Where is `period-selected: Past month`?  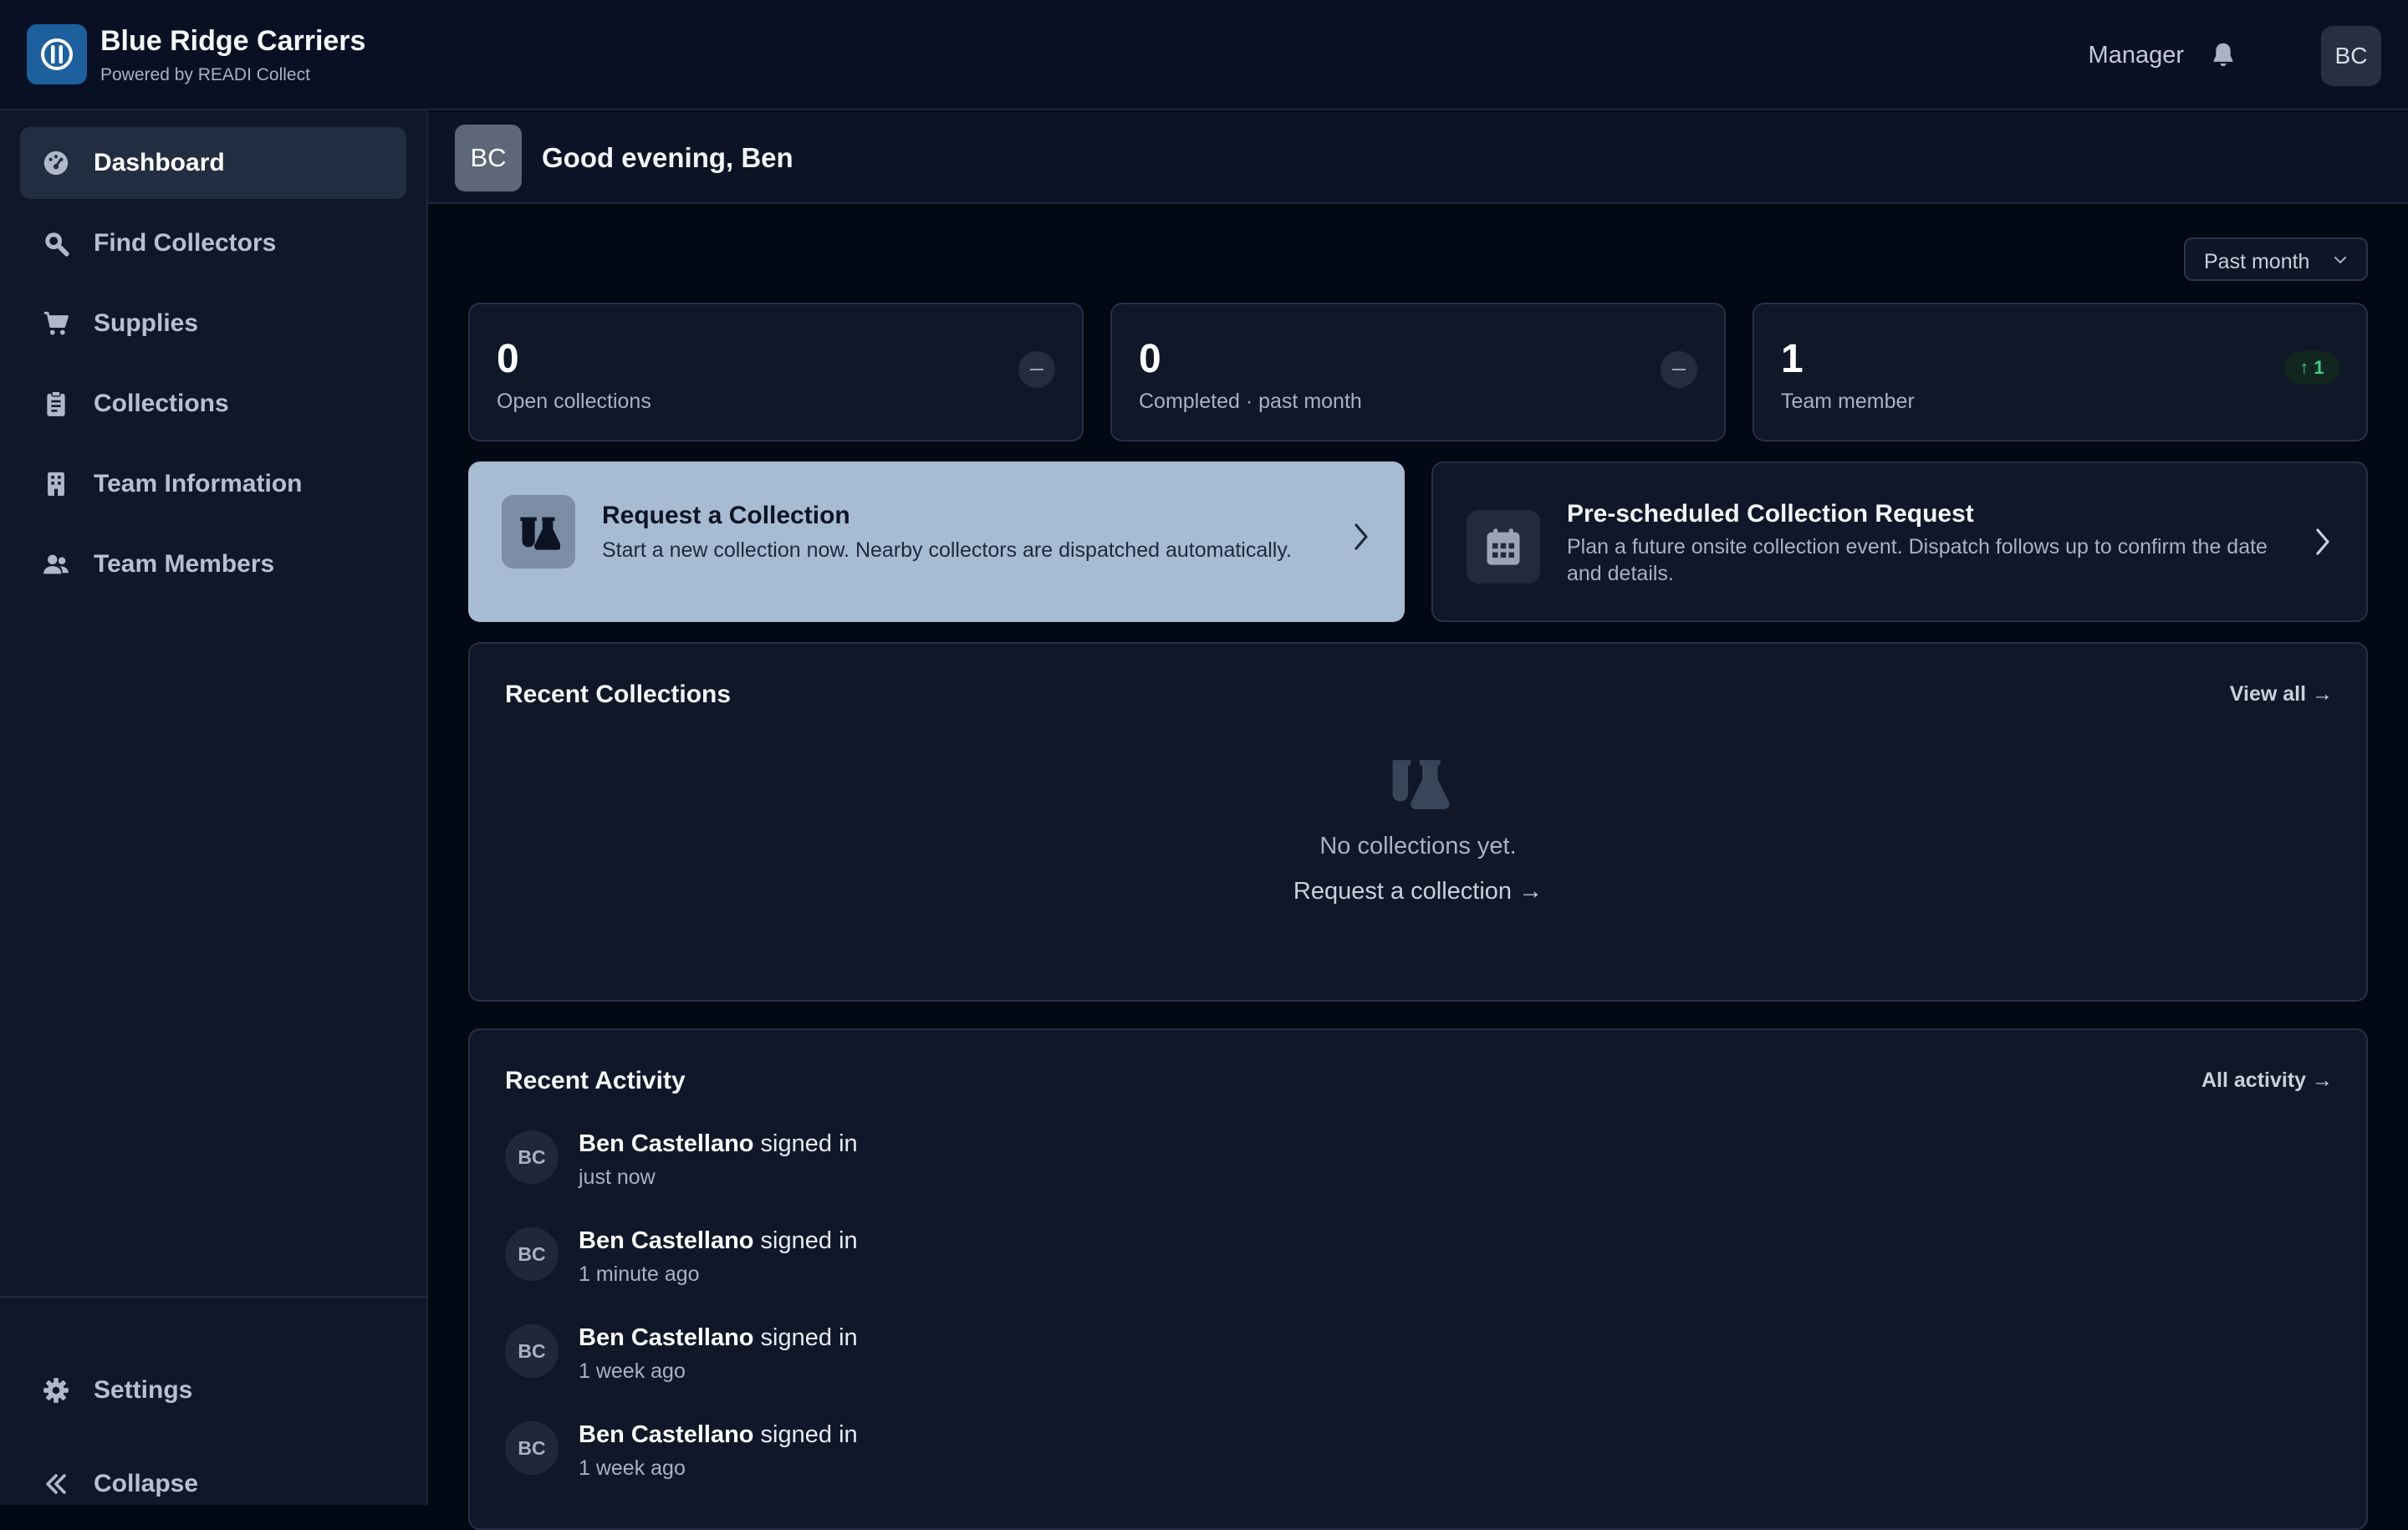
period-selected: Past month is located at coordinates (2257, 261).